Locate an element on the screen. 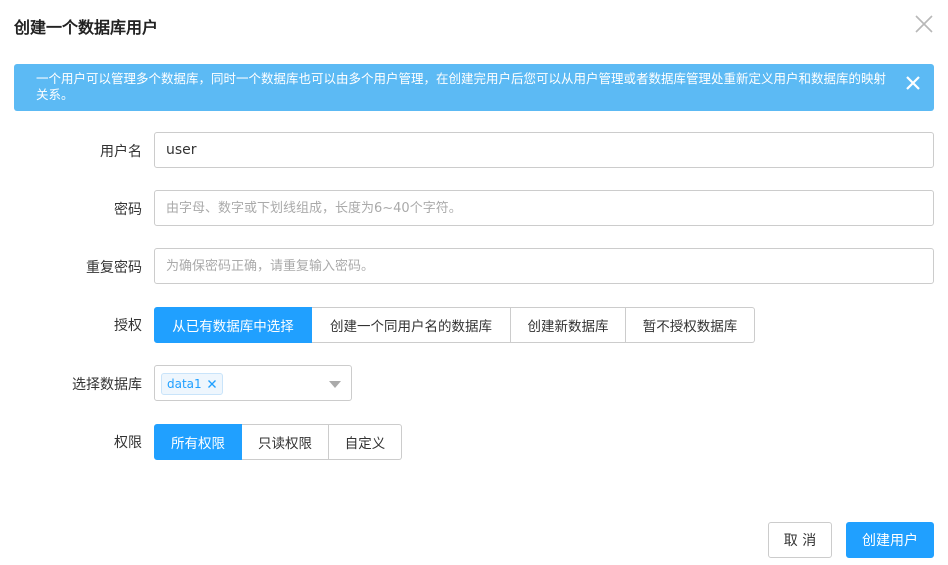  permission-options: 所有权限 只读权限 自定义 is located at coordinates (278, 442).